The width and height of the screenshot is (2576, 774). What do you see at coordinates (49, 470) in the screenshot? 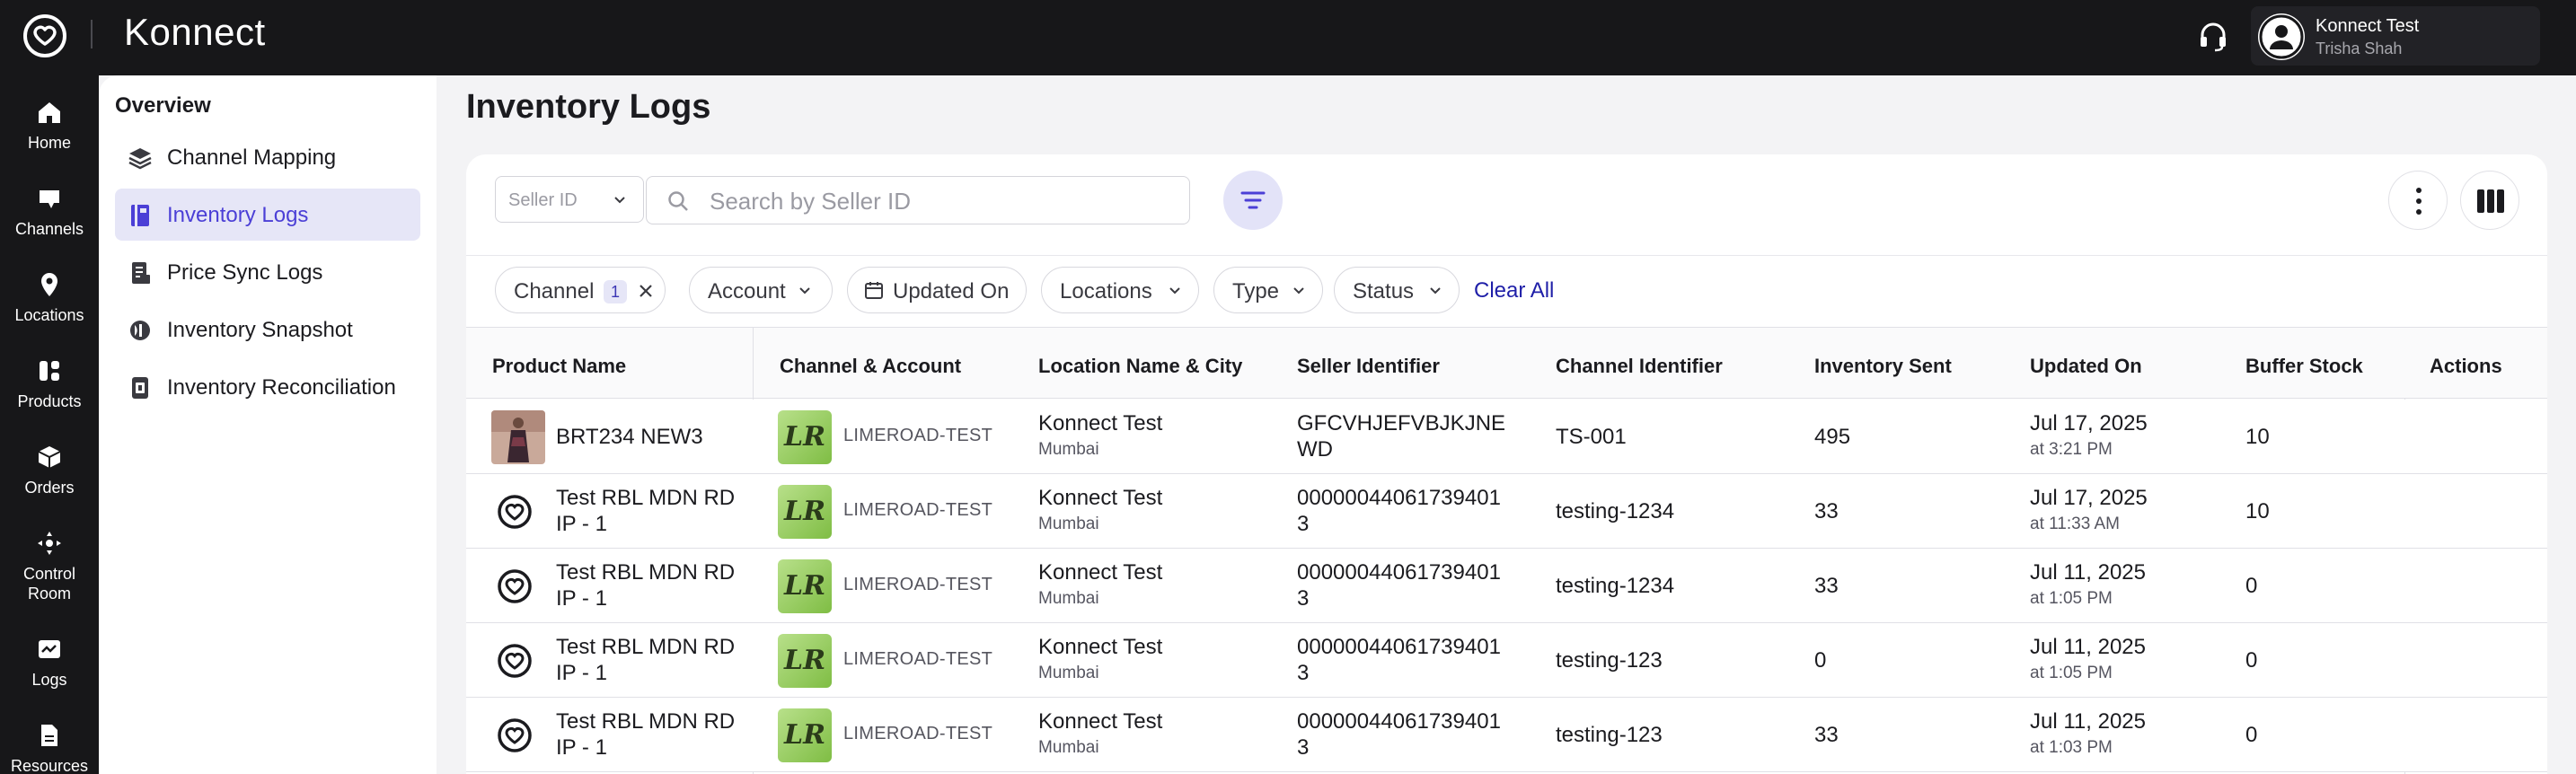
I see `rail-item-orders: Orders` at bounding box center [49, 470].